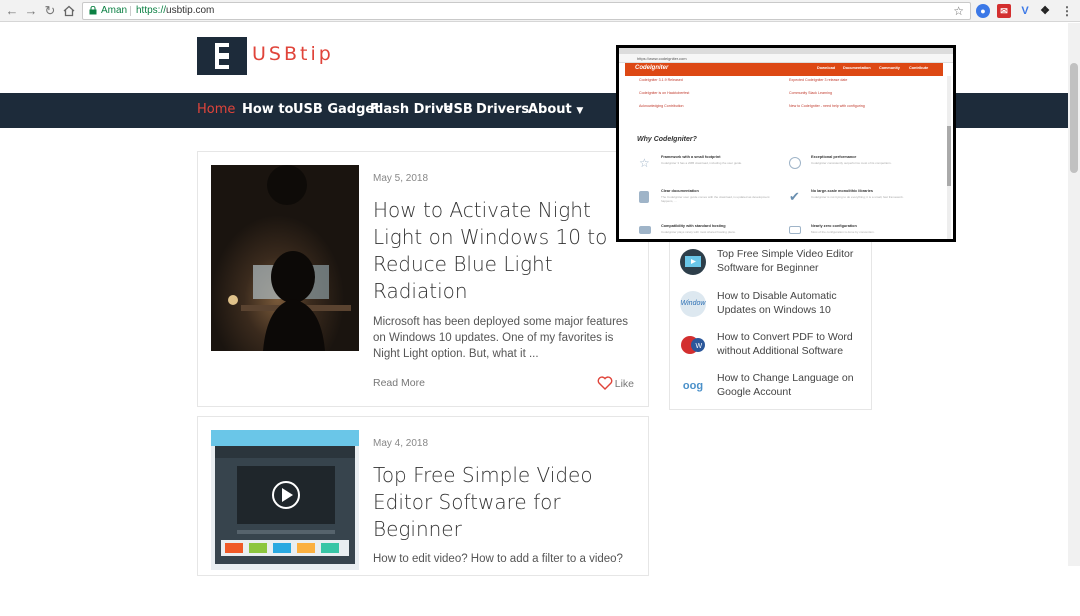  What do you see at coordinates (645, 230) in the screenshot?
I see `server-icon` at bounding box center [645, 230].